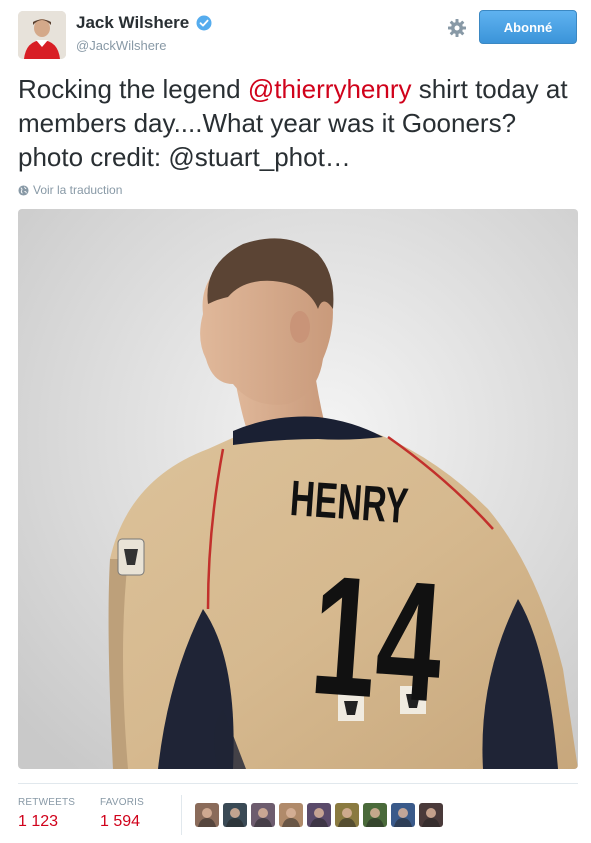 This screenshot has height=843, width=591. I want to click on retweets-count: 1 123, so click(38, 822).